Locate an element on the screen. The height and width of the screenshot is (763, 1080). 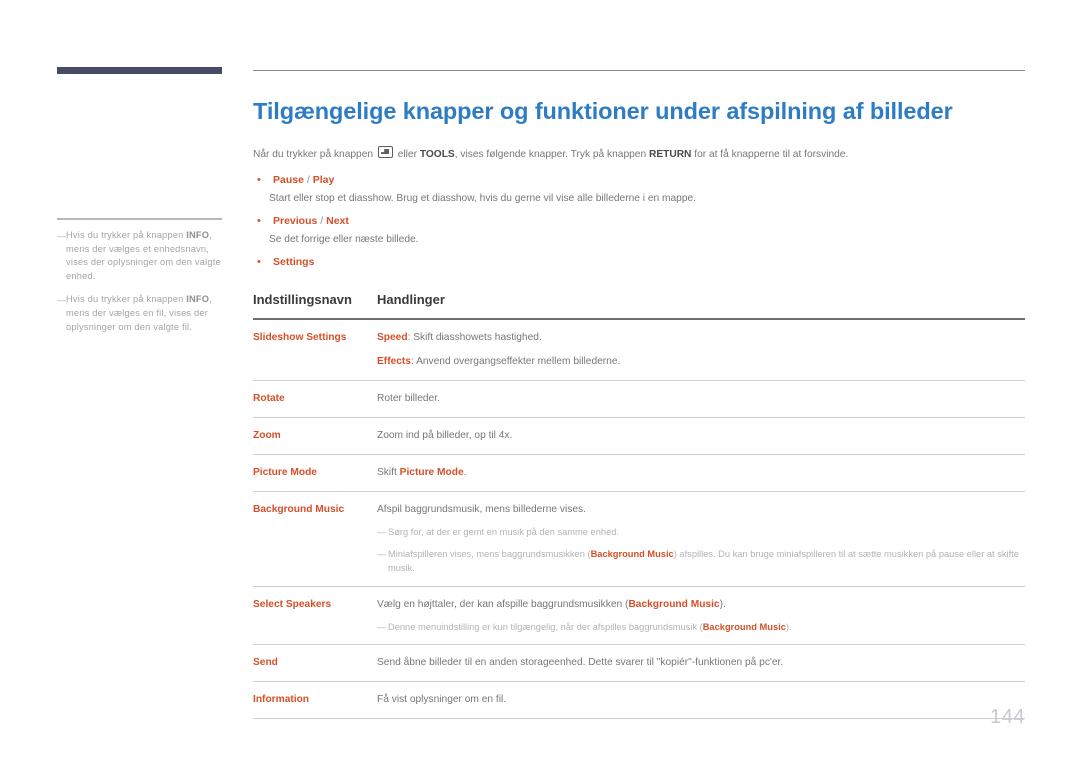
bullet-title-primary: Settings is located at coordinates (294, 262).